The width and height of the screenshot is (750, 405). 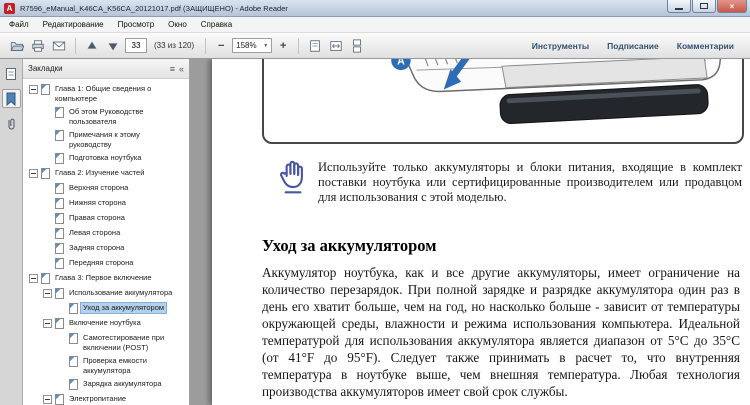 What do you see at coordinates (315, 46) in the screenshot?
I see `fit-page-button` at bounding box center [315, 46].